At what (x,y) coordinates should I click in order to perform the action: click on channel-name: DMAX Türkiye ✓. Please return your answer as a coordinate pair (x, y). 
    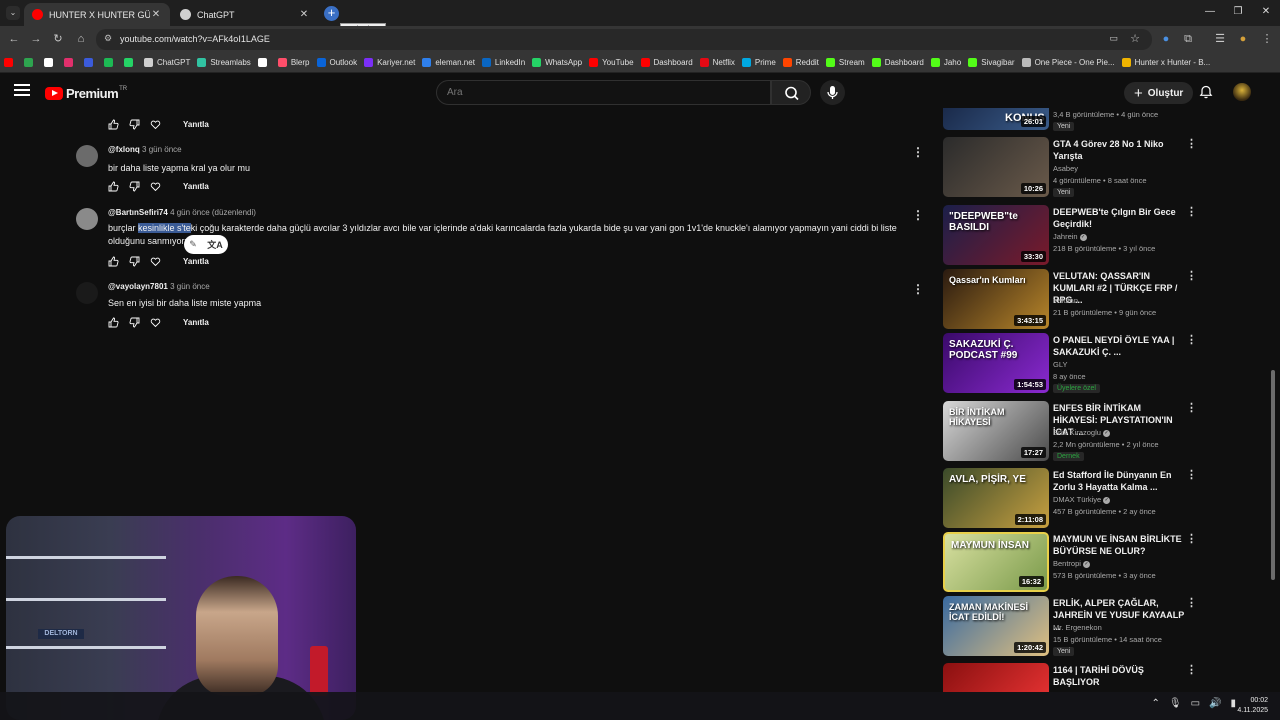
    Looking at the image, I should click on (1082, 499).